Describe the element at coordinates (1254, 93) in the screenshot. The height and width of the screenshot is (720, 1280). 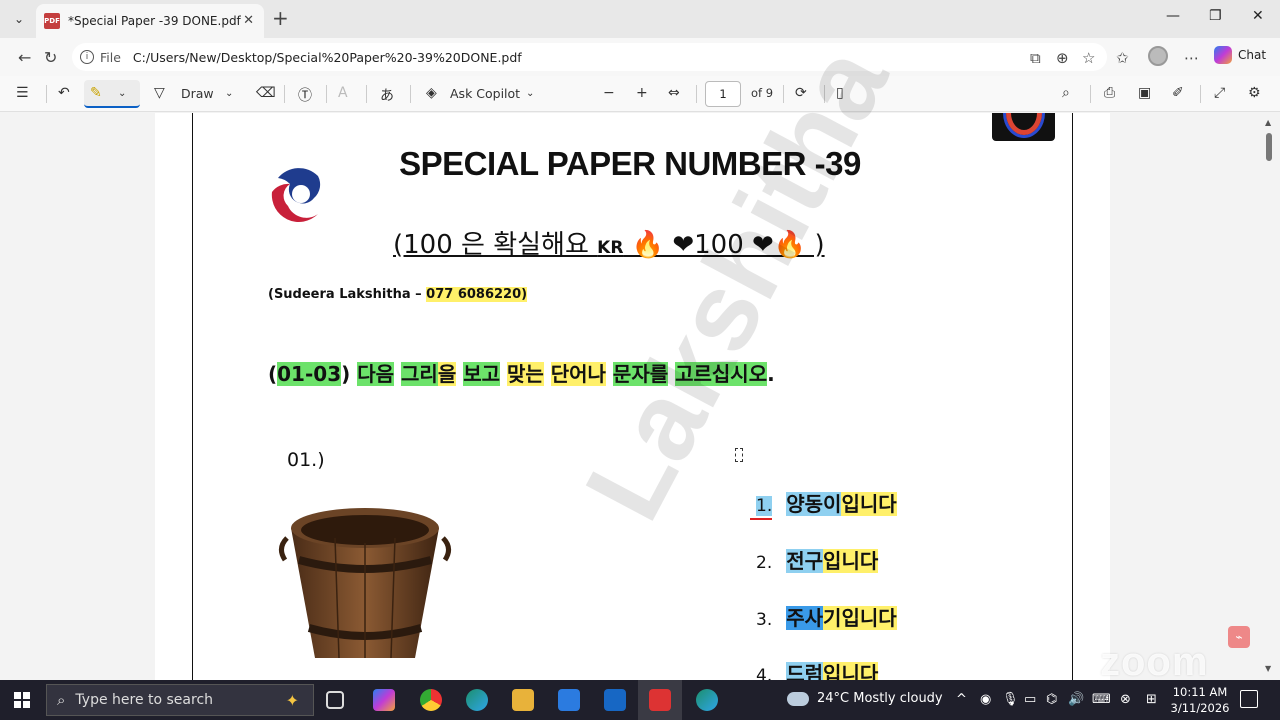
I see `settings-gear-icon: ⚙` at that location.